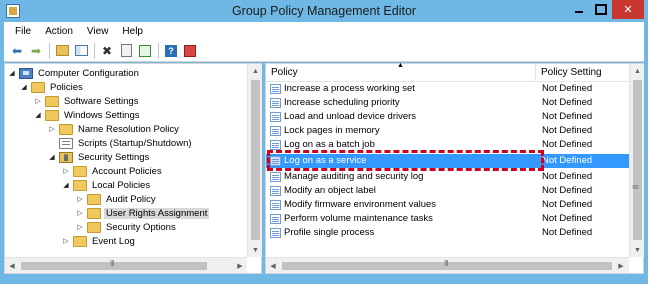 Image resolution: width=648 pixels, height=284 pixels. Describe the element at coordinates (358, 218) in the screenshot. I see `policy-name: Perform volume maintenance tasks` at that location.